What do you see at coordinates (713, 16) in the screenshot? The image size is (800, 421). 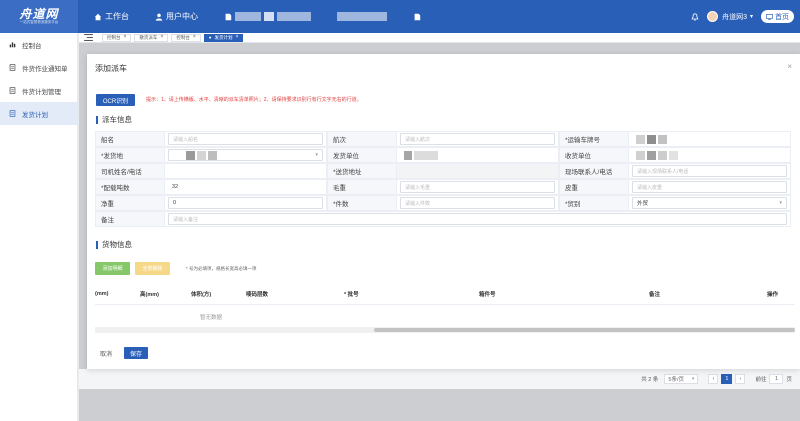 I see `avatar` at bounding box center [713, 16].